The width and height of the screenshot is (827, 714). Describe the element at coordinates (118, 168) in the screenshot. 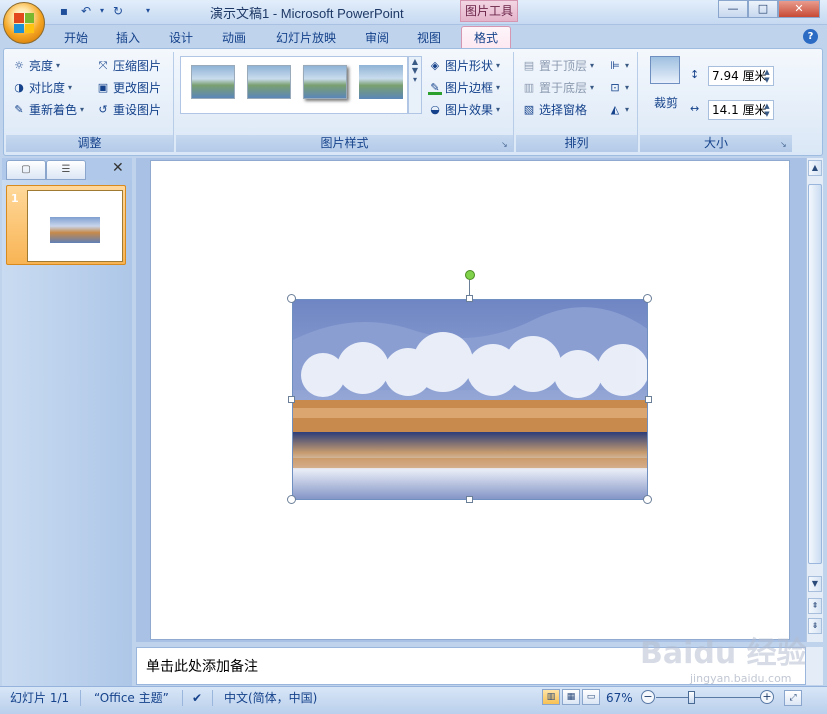

I see `panel-close-icon: ✕` at that location.